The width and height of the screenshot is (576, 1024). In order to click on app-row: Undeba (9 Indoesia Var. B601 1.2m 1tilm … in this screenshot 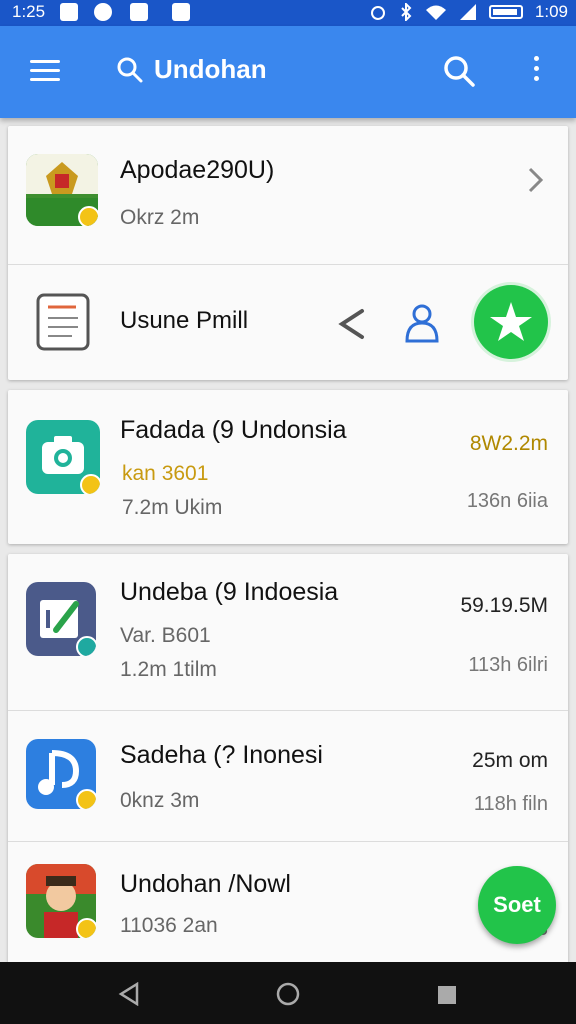, I will do `click(288, 632)`.